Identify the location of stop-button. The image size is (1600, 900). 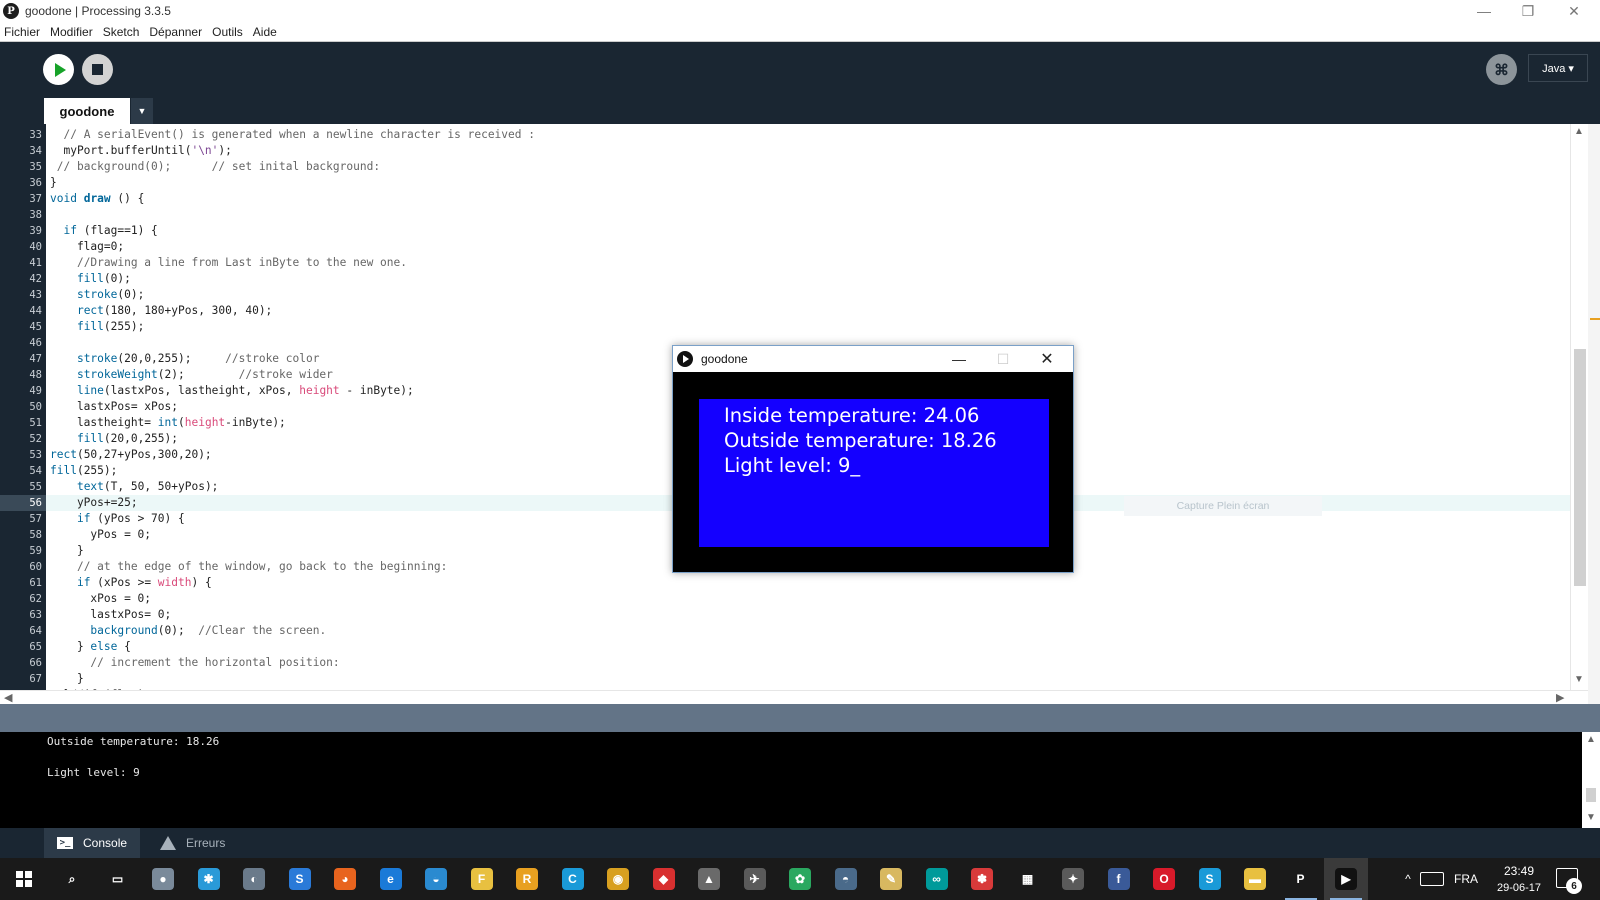
(97, 69).